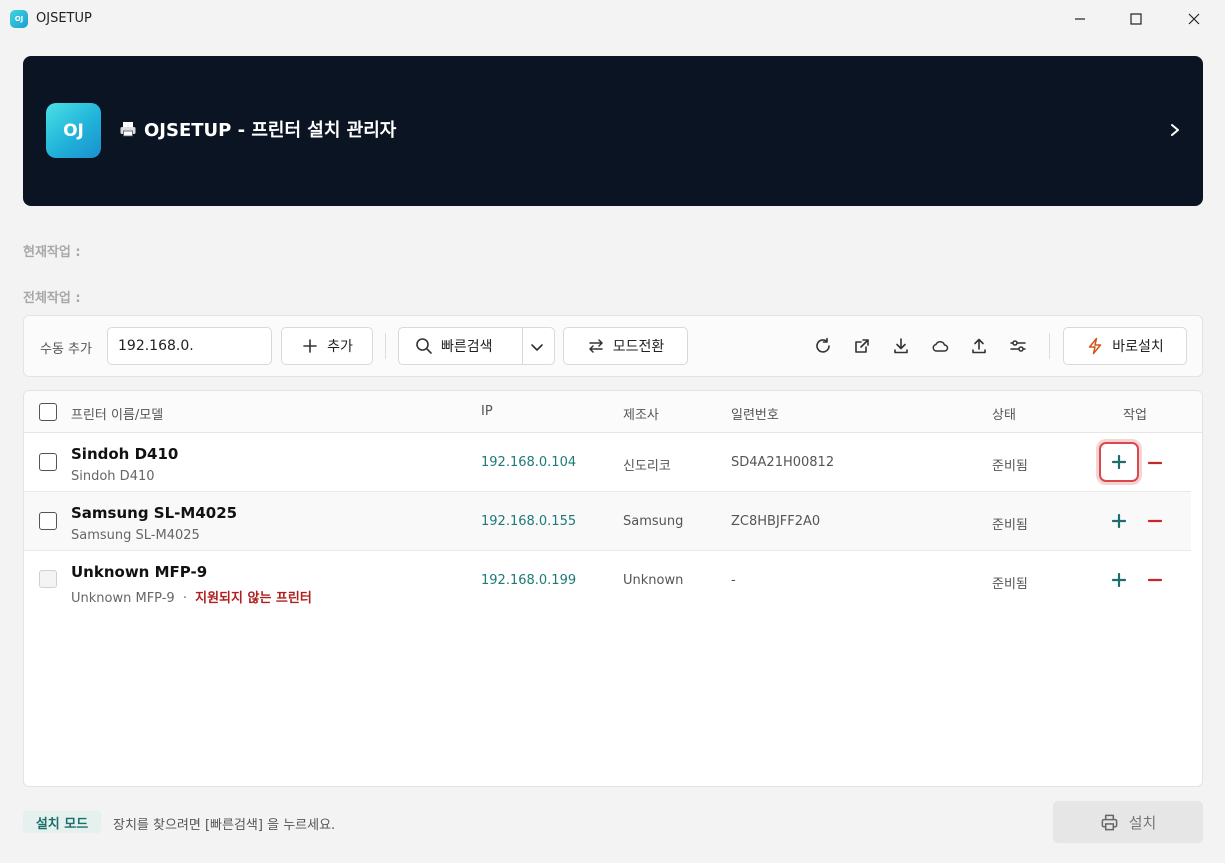 The image size is (1225, 863). Describe the element at coordinates (52, 298) in the screenshot. I see `total-task-label: 전체작업 :` at that location.